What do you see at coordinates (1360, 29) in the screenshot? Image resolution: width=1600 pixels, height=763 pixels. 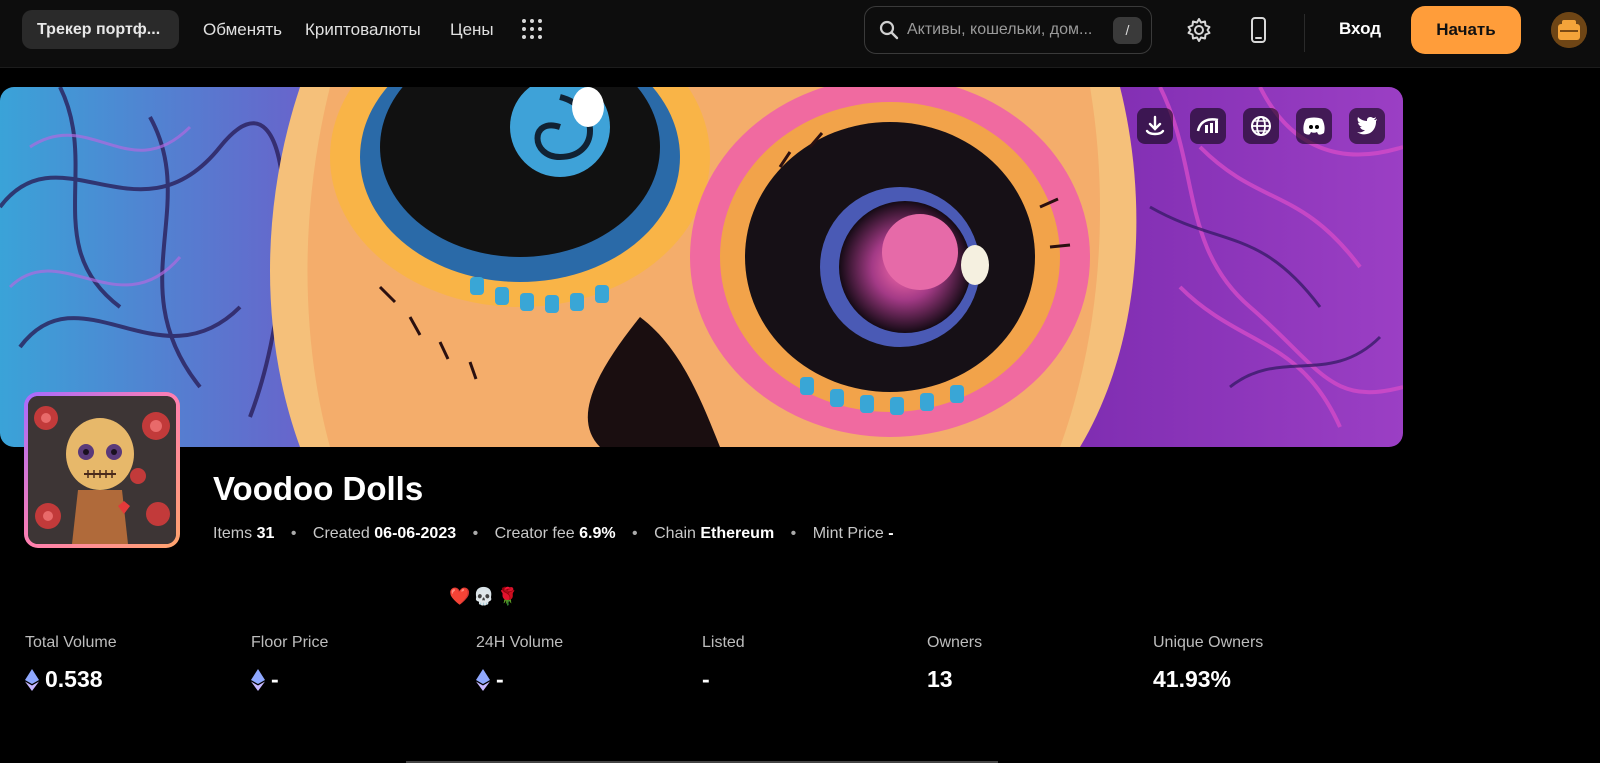 I see `login-link: Вход` at bounding box center [1360, 29].